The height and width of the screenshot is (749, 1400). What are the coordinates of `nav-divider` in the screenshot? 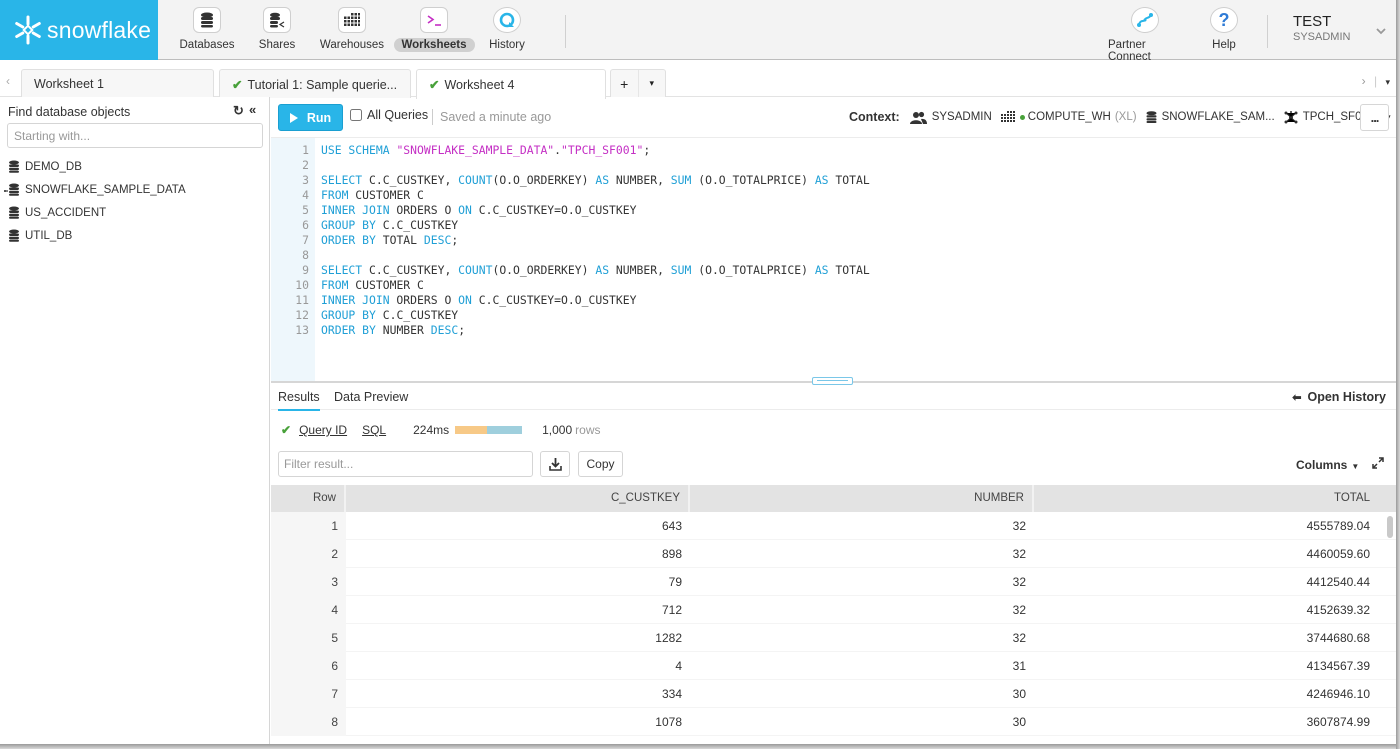 It's located at (565, 31).